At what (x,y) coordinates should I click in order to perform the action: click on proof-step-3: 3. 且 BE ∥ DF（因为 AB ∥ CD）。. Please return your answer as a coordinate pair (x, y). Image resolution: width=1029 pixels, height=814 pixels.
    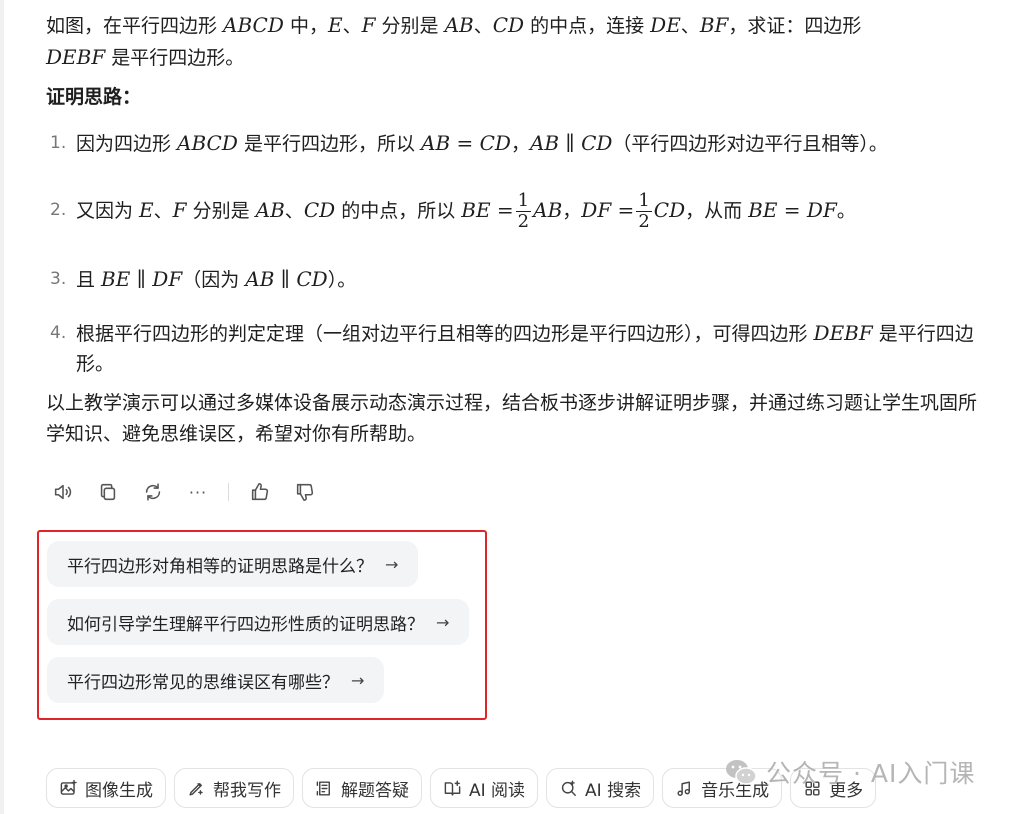
    Looking at the image, I should click on (516, 279).